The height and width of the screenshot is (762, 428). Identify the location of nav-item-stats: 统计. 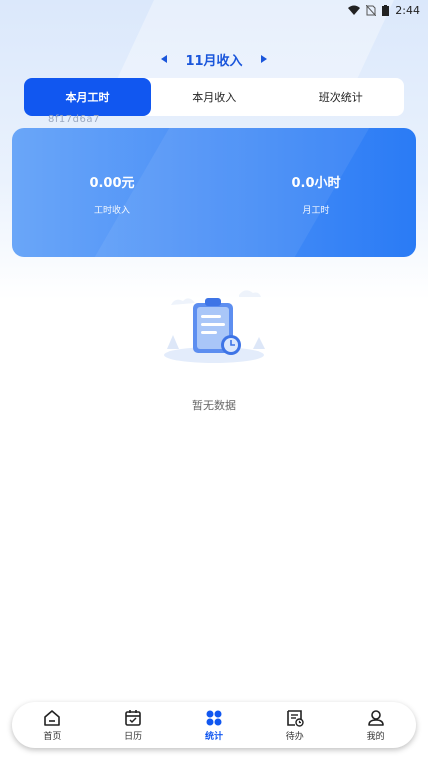
(214, 725).